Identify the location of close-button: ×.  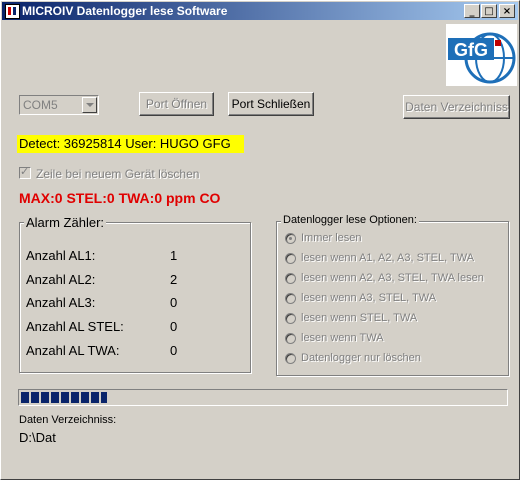
(507, 11).